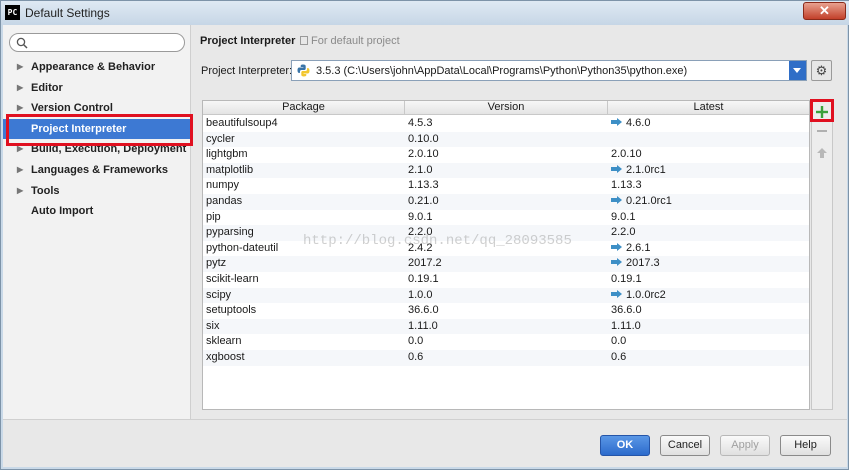  What do you see at coordinates (425, 263) in the screenshot?
I see `cell-version: 2017.2` at bounding box center [425, 263].